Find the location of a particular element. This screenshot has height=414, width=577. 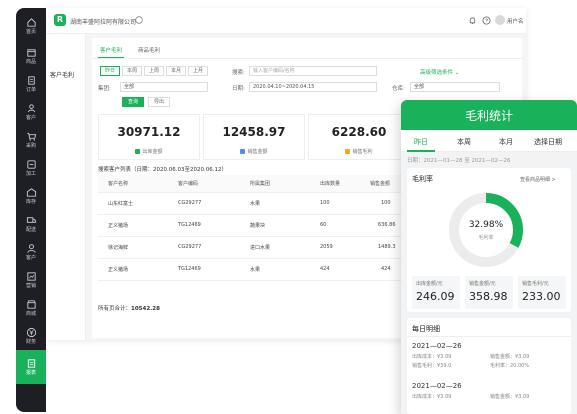

table-total: 所有页合计：10542.28 is located at coordinates (129, 308).